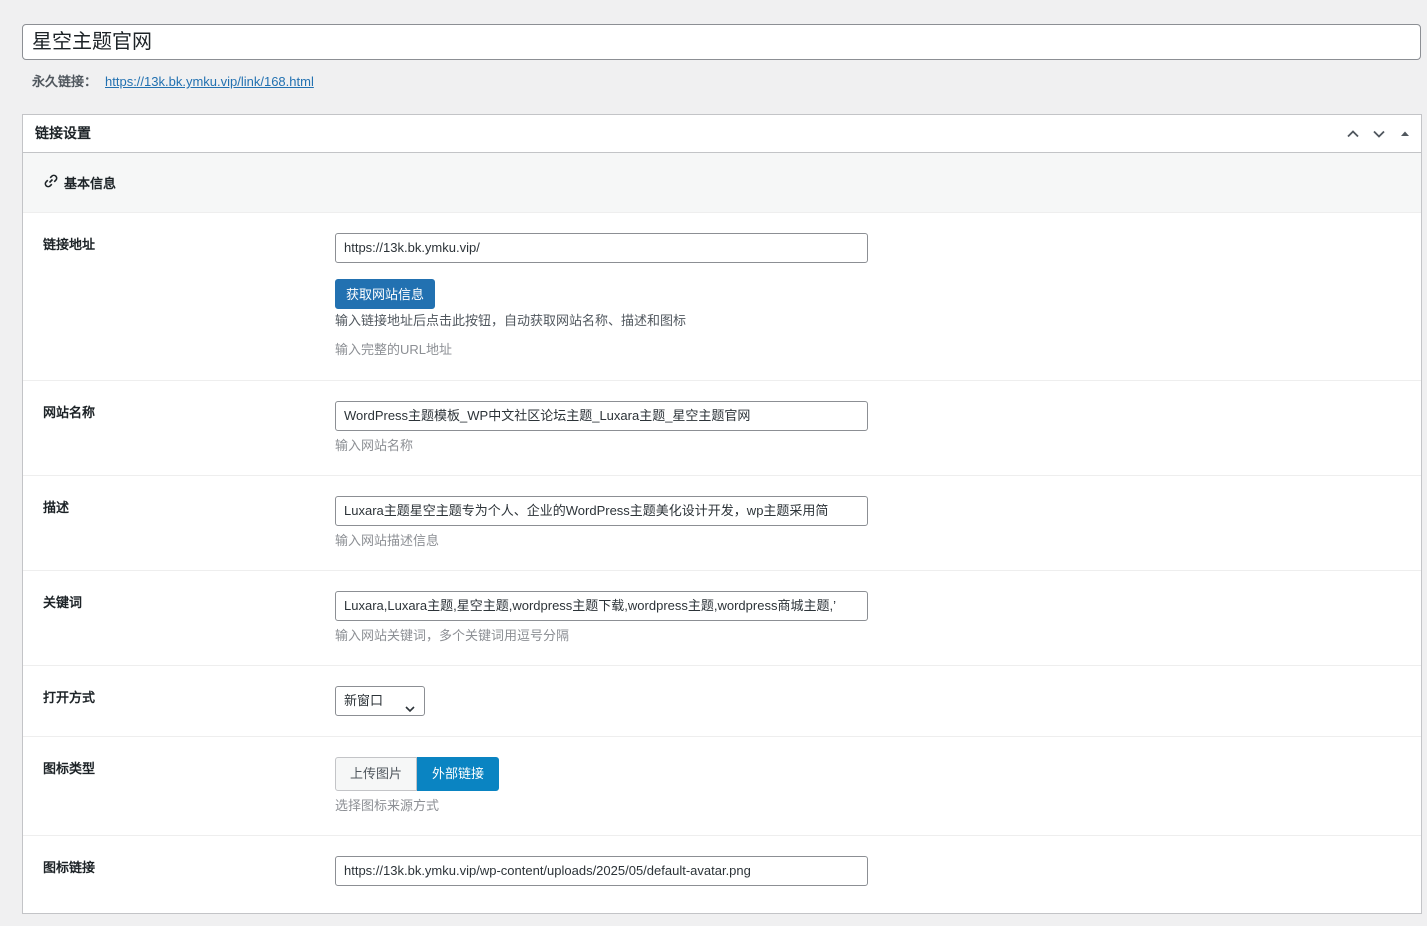 This screenshot has height=926, width=1427. Describe the element at coordinates (601, 248) in the screenshot. I see `link-url-input: https://13k.bk.ymku.vip/` at that location.